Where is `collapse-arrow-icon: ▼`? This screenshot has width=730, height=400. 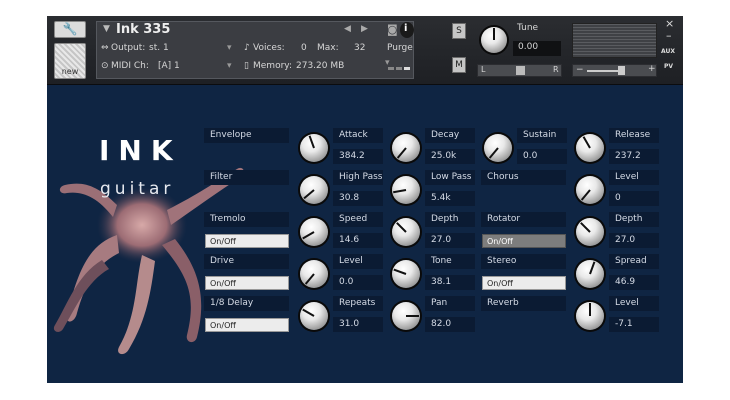
collapse-arrow-icon: ▼ is located at coordinates (106, 29).